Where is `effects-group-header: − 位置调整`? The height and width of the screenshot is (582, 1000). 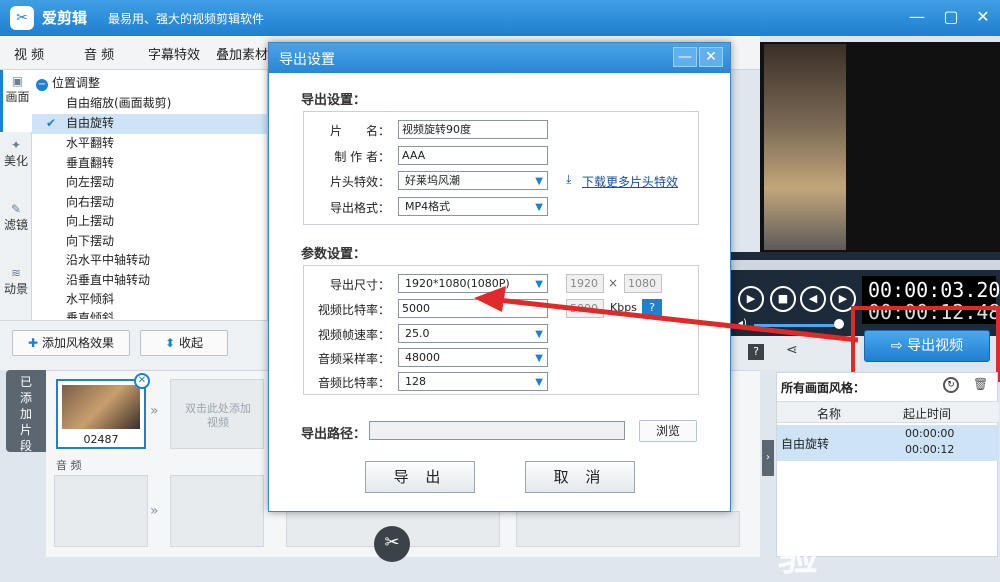 effects-group-header: − 位置调整 is located at coordinates (68, 82).